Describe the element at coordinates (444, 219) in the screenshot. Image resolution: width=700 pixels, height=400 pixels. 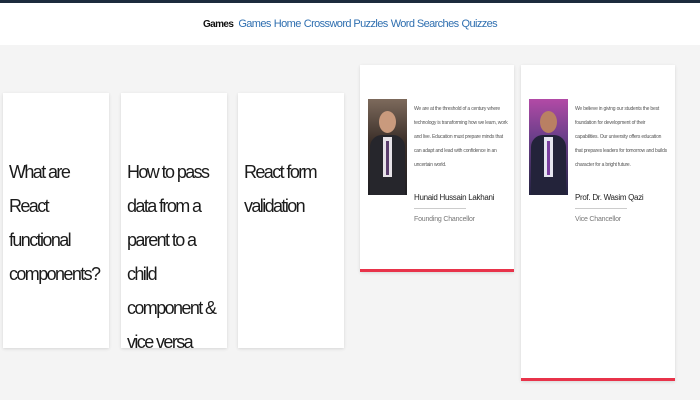
I see `profile-role: Founding Chancellor` at that location.